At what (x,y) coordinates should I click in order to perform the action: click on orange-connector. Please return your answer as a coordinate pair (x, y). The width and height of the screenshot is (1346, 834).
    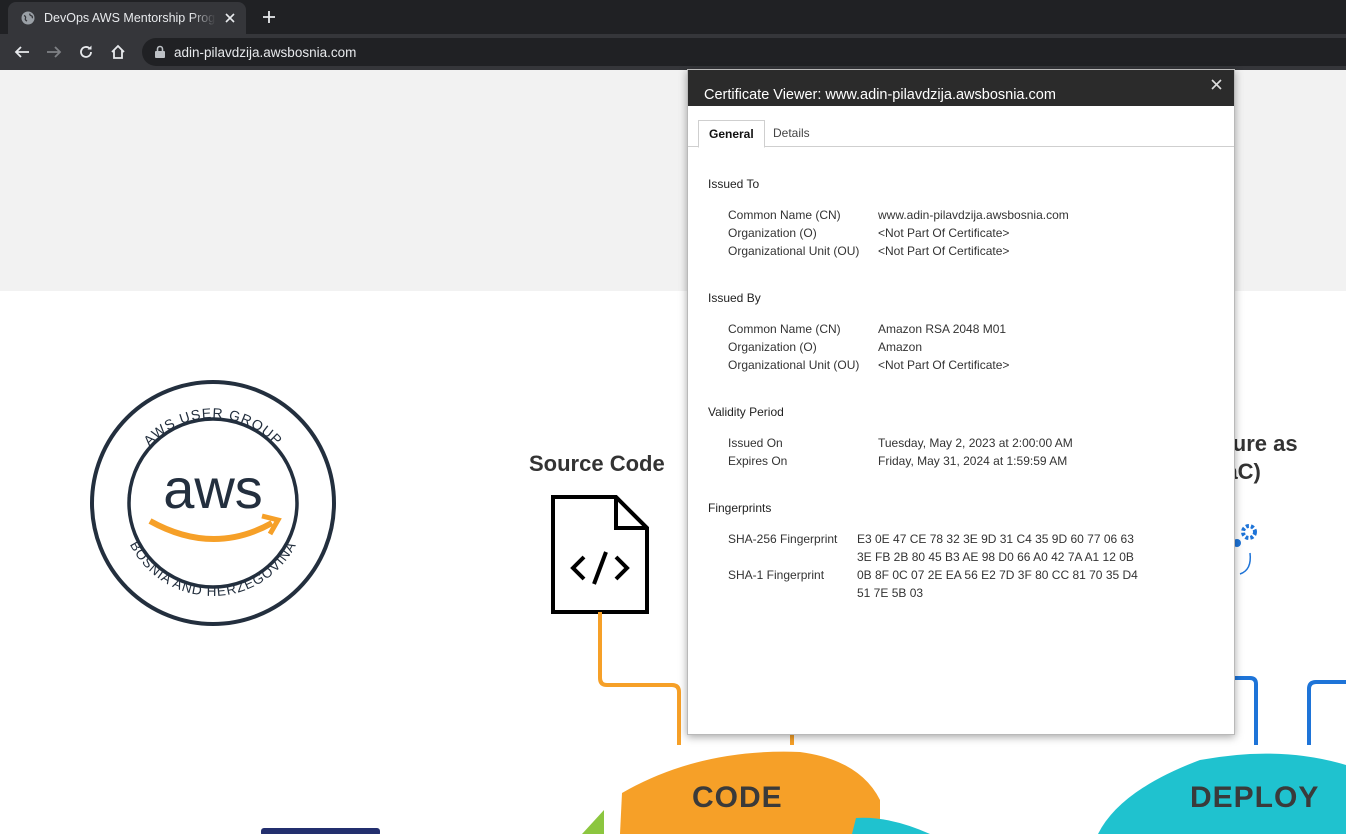
    Looking at the image, I should click on (639, 678).